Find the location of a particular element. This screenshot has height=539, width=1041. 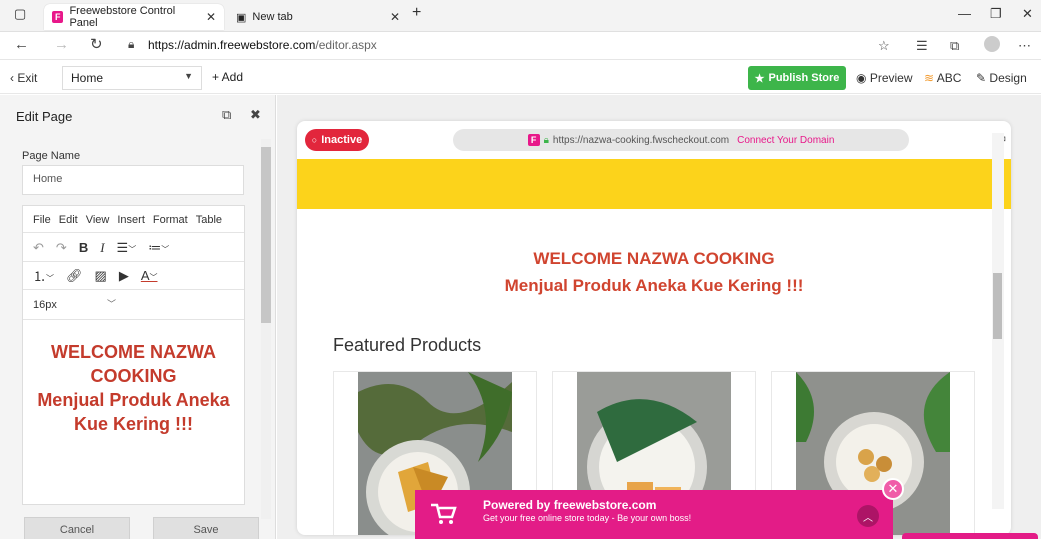

status-circle-icon: ○ is located at coordinates (314, 140).